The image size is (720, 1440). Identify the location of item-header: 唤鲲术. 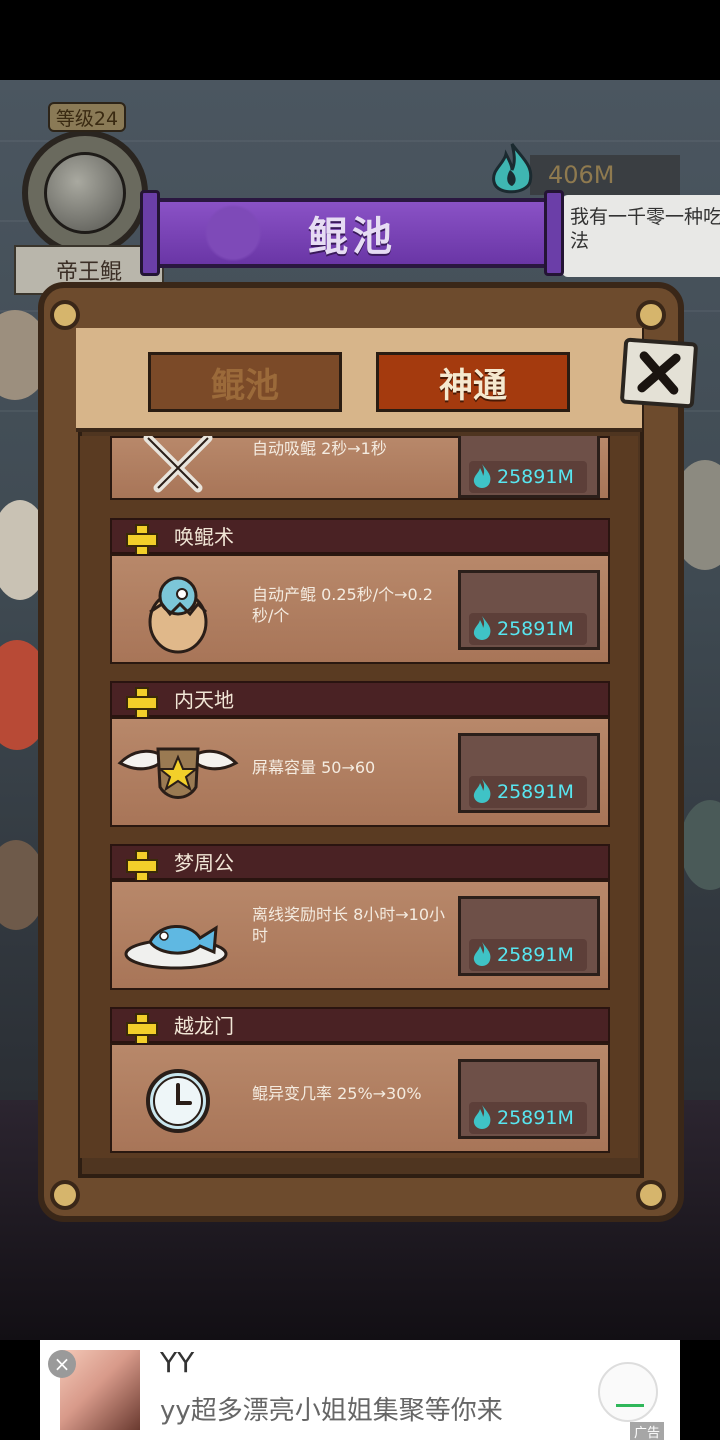
(360, 537).